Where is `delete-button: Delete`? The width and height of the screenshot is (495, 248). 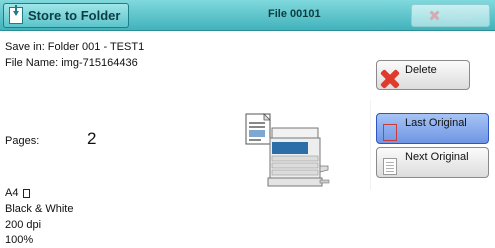
delete-button: Delete is located at coordinates (423, 75).